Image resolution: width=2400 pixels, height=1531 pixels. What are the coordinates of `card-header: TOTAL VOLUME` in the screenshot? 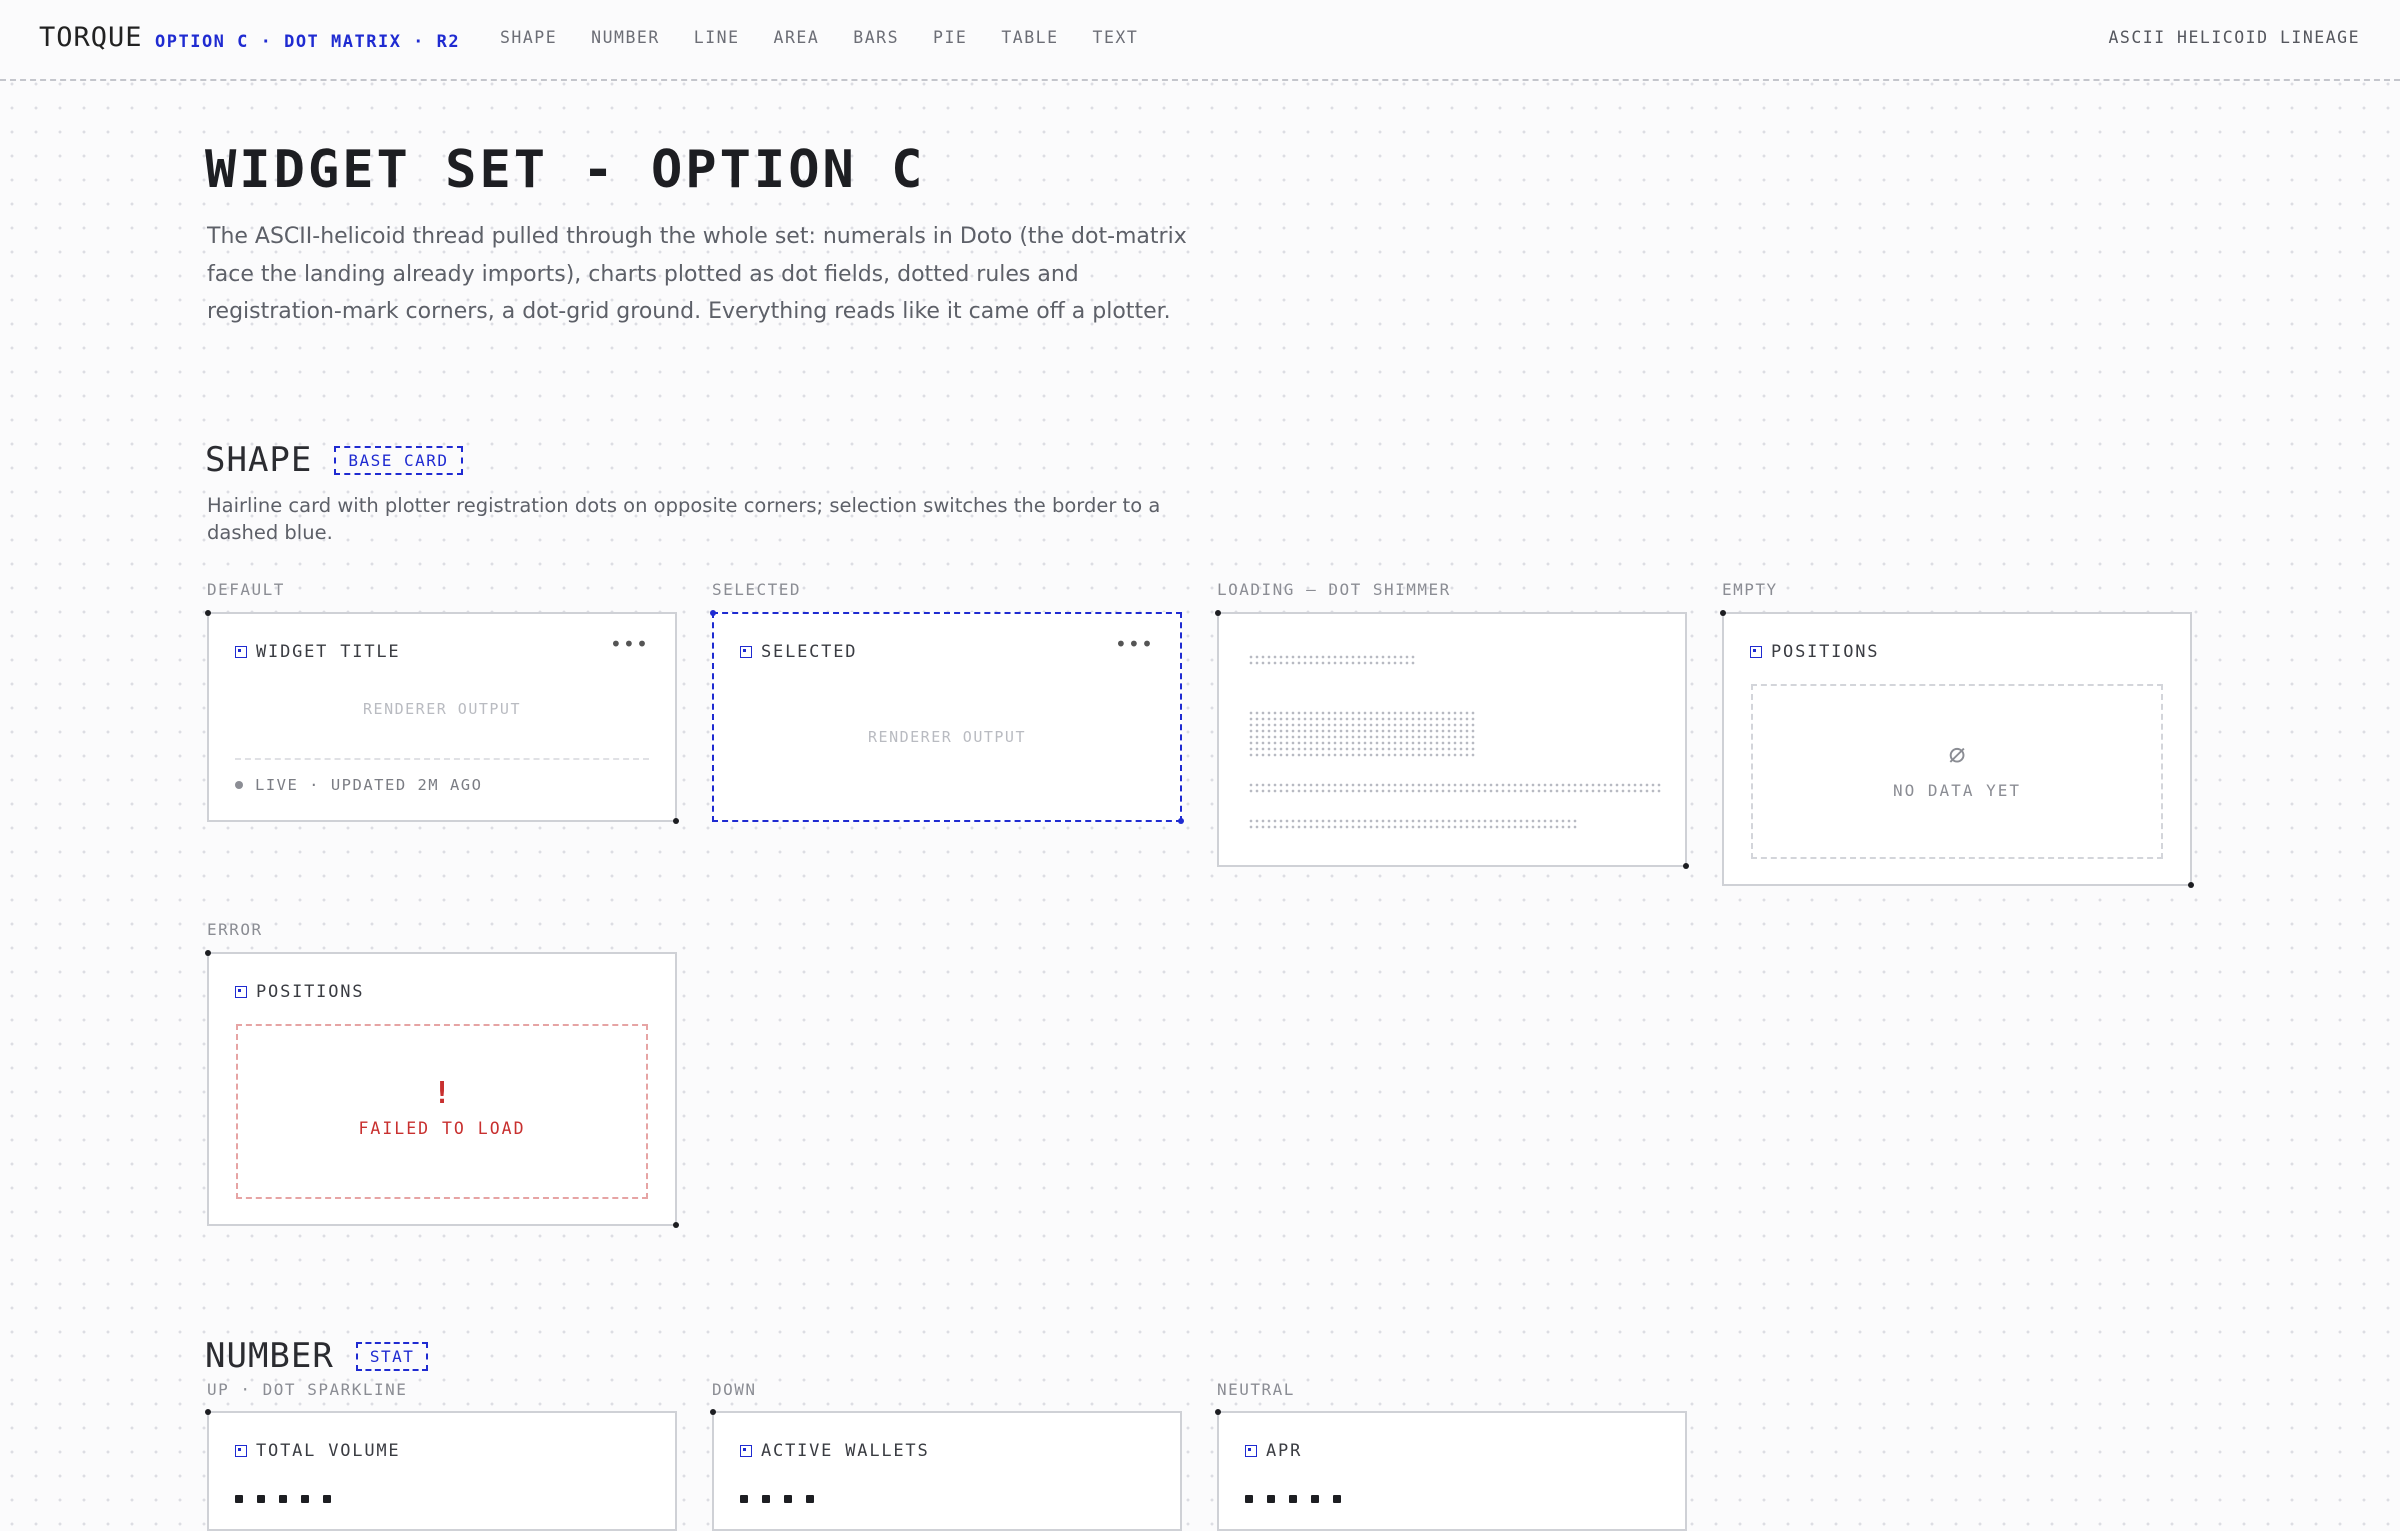 It's located at (317, 1451).